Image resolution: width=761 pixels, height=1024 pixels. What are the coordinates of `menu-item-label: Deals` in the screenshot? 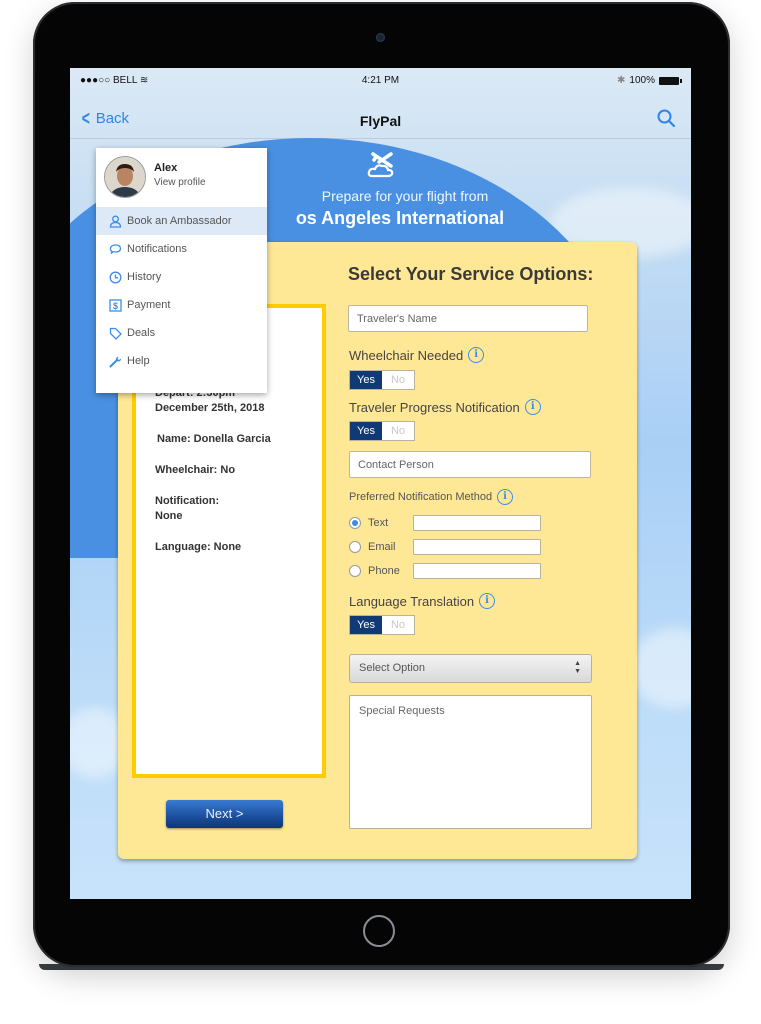 It's located at (141, 333).